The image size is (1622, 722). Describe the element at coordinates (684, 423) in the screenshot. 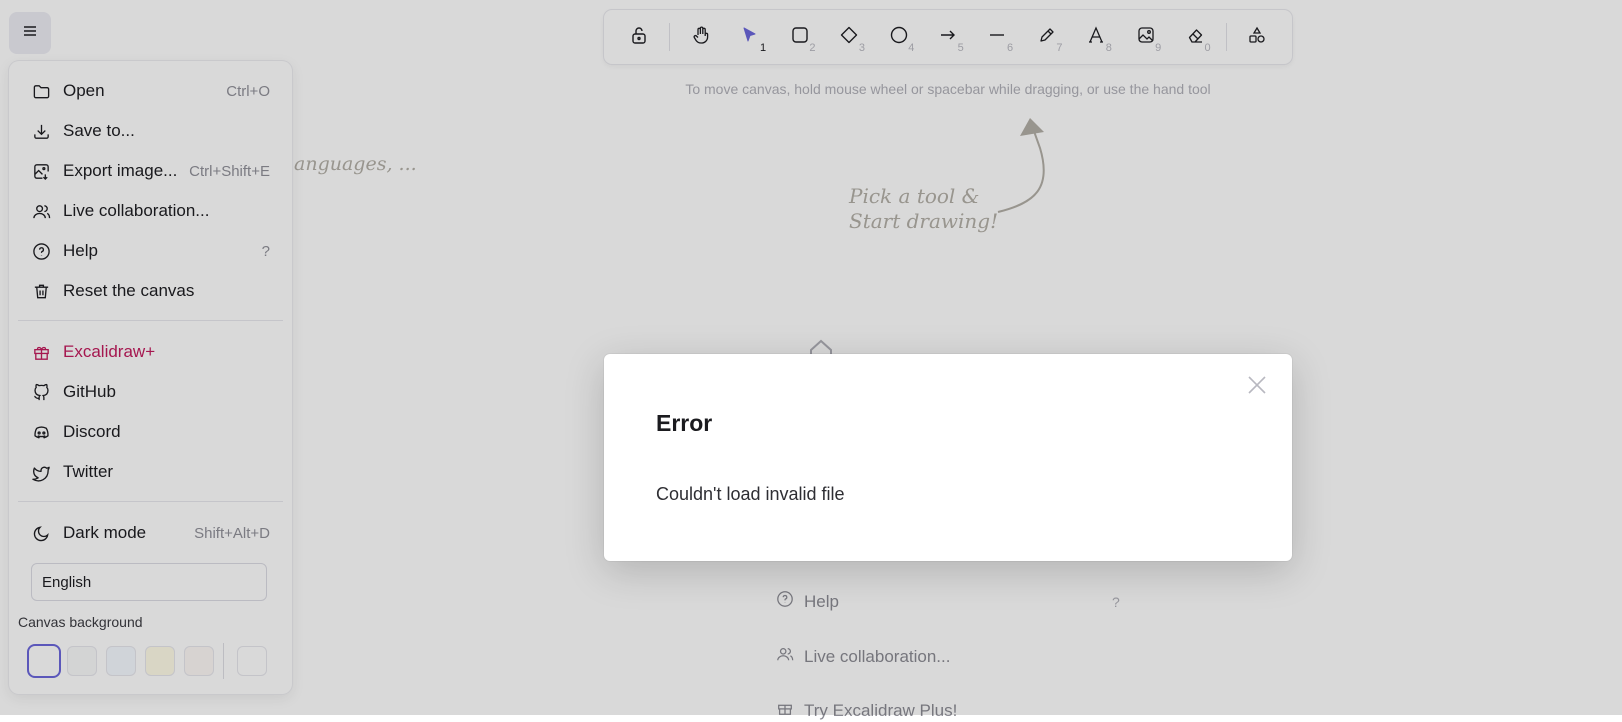

I see `dialog-title: Error` at that location.